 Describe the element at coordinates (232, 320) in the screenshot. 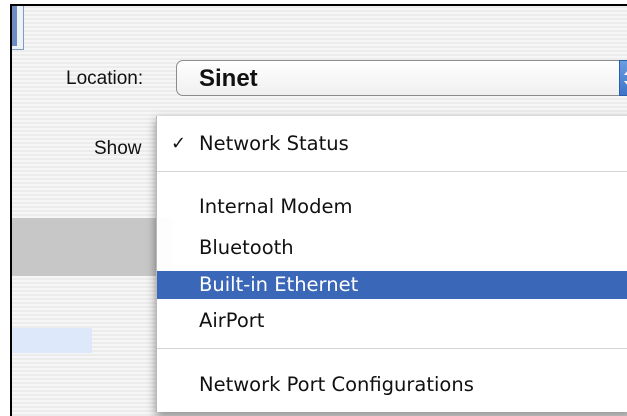

I see `menu-item-label: AirPort` at that location.